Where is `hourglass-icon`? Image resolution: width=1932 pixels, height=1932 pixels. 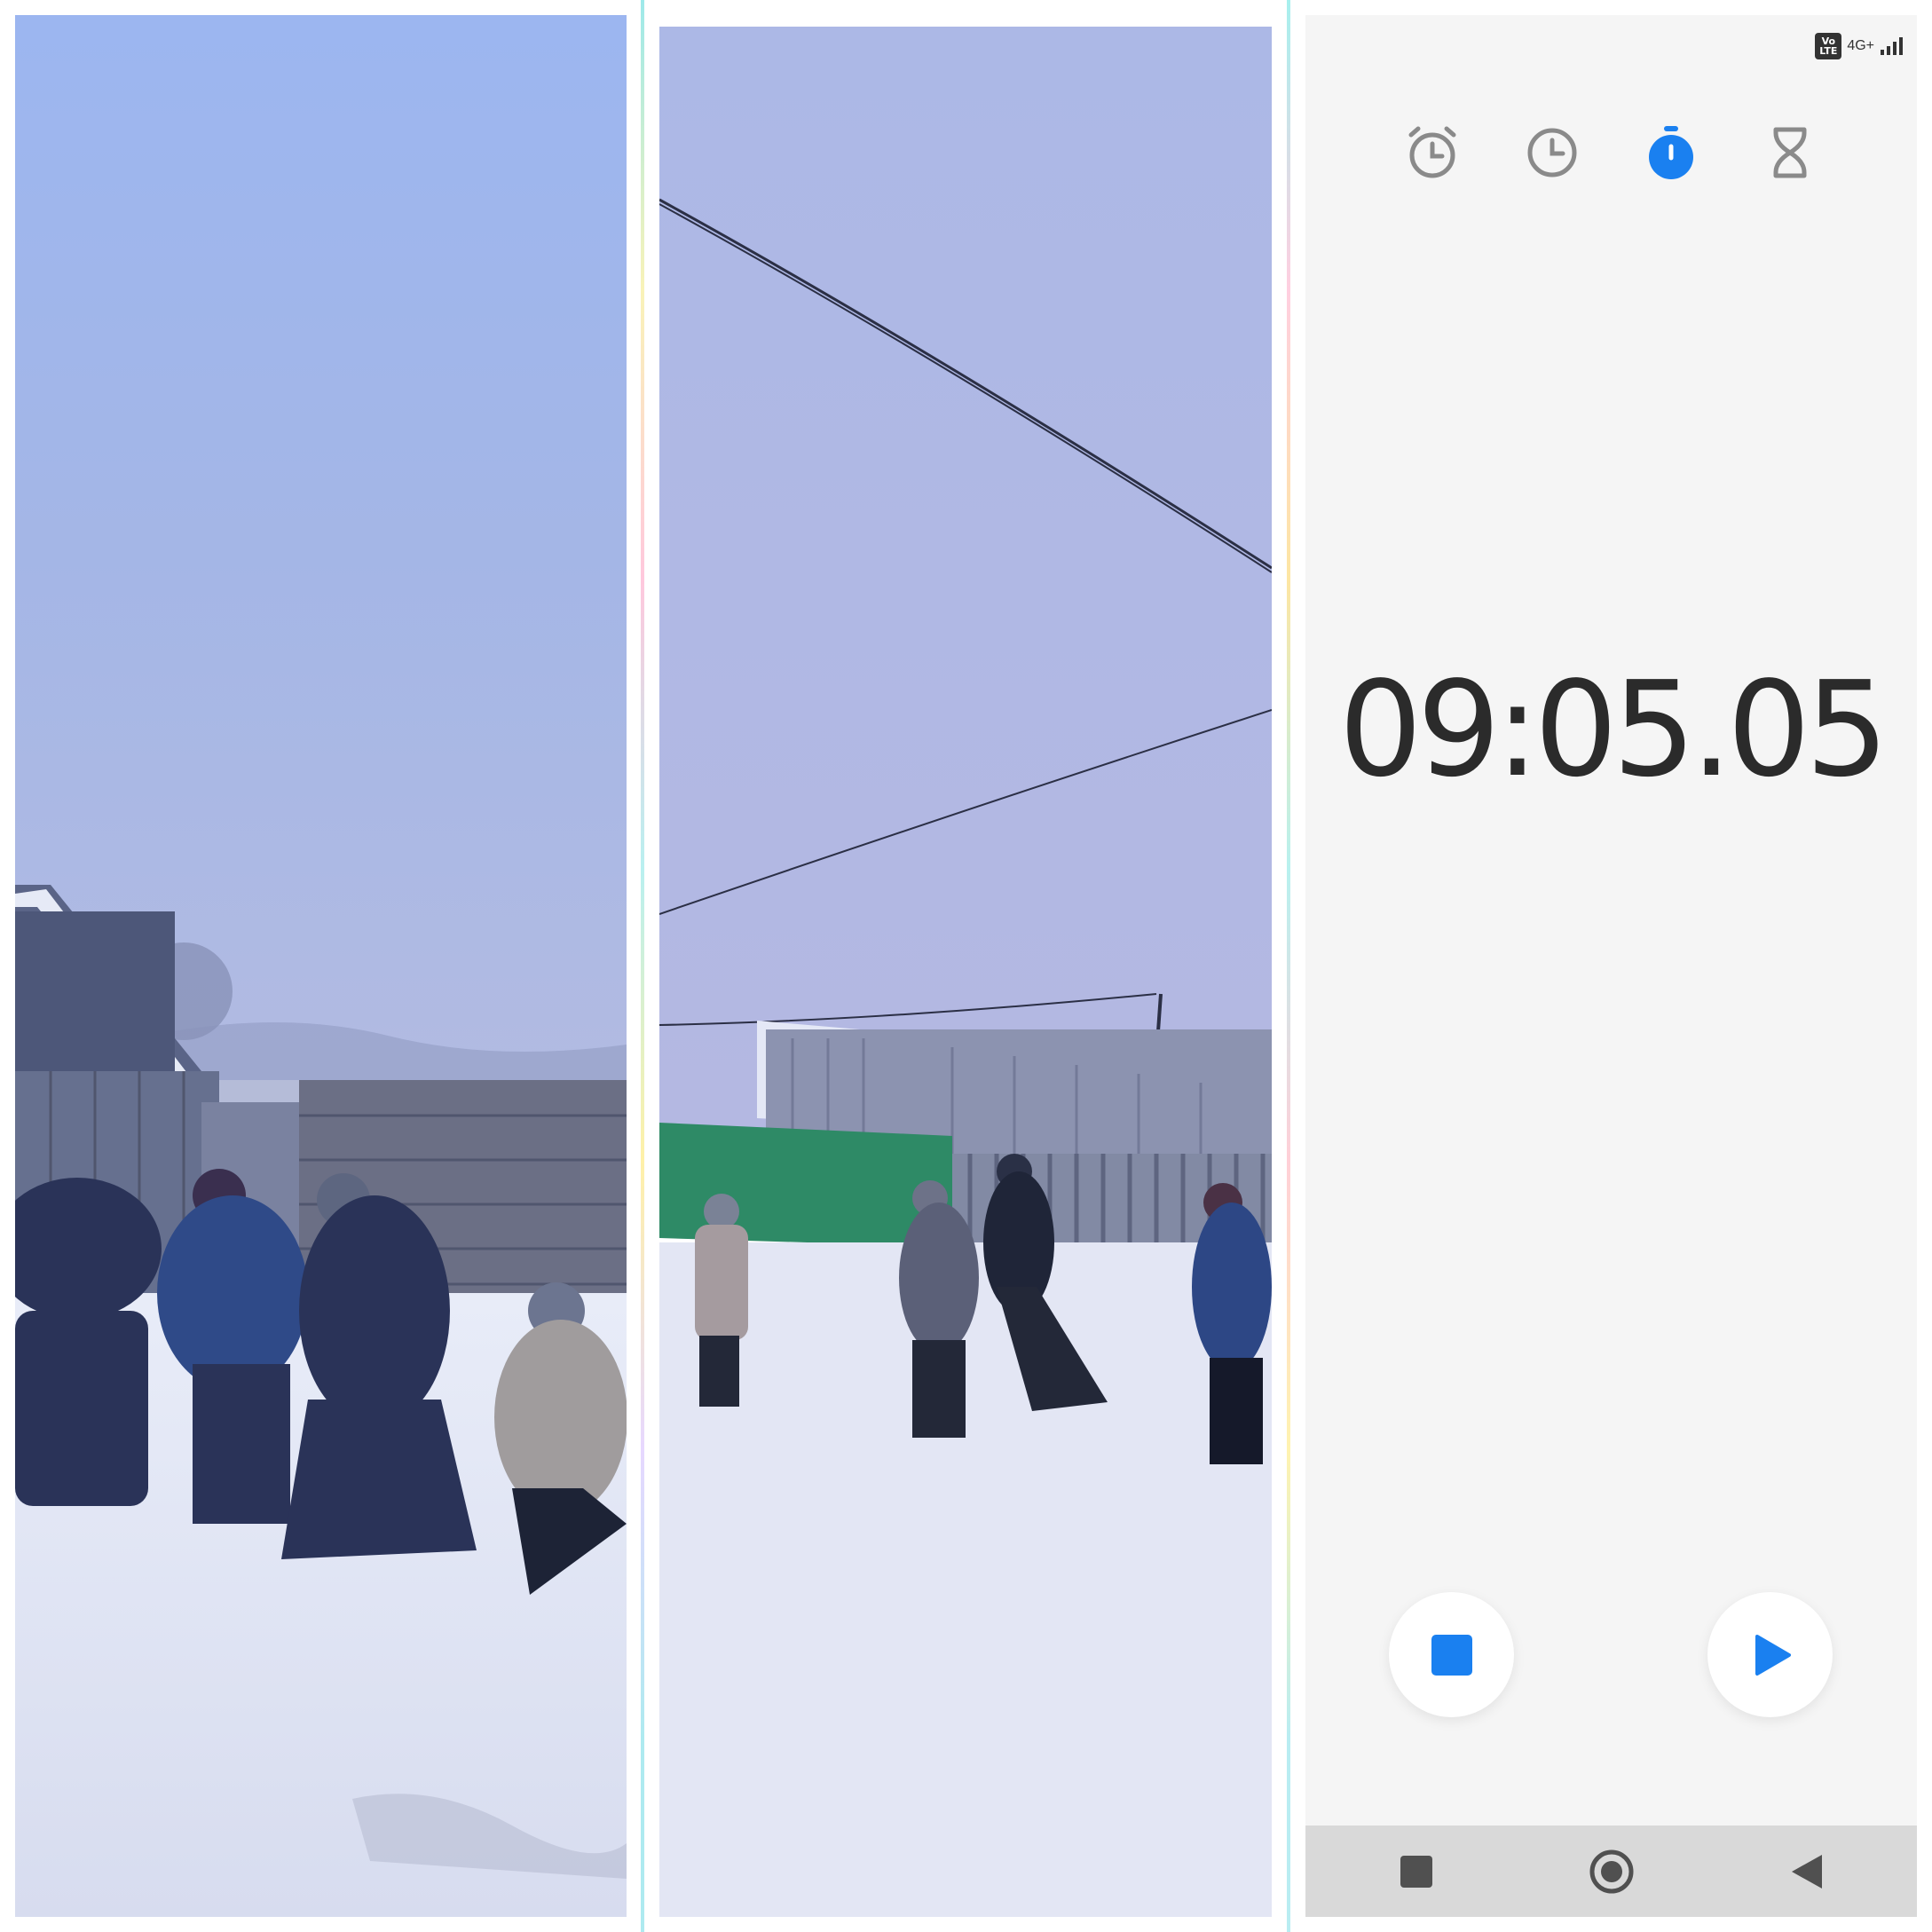 hourglass-icon is located at coordinates (1790, 152).